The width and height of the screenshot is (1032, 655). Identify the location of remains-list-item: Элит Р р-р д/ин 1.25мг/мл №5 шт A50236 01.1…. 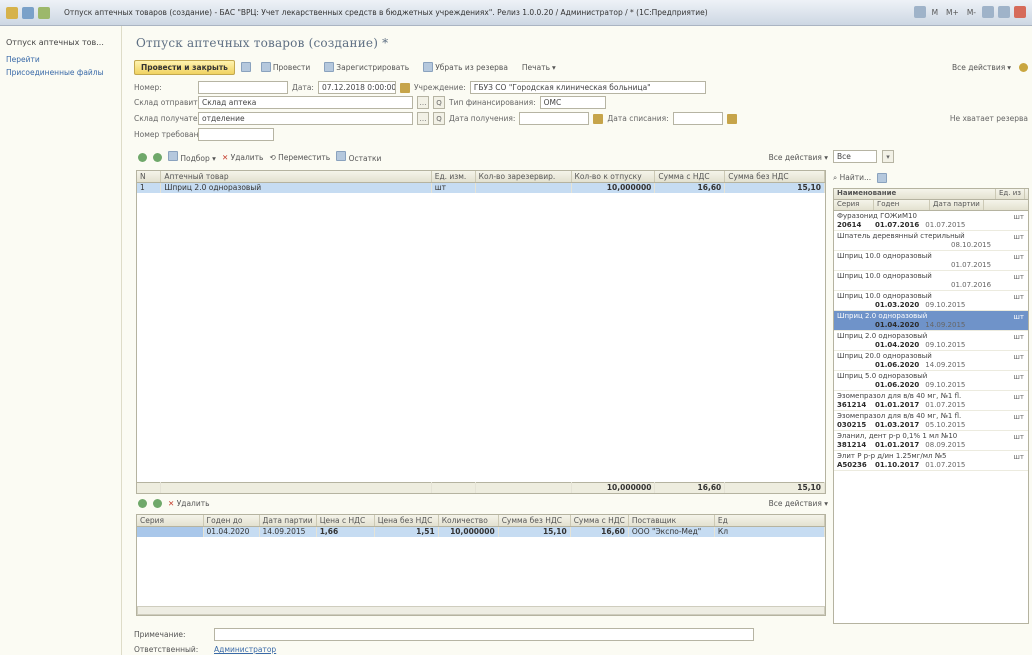
(931, 461).